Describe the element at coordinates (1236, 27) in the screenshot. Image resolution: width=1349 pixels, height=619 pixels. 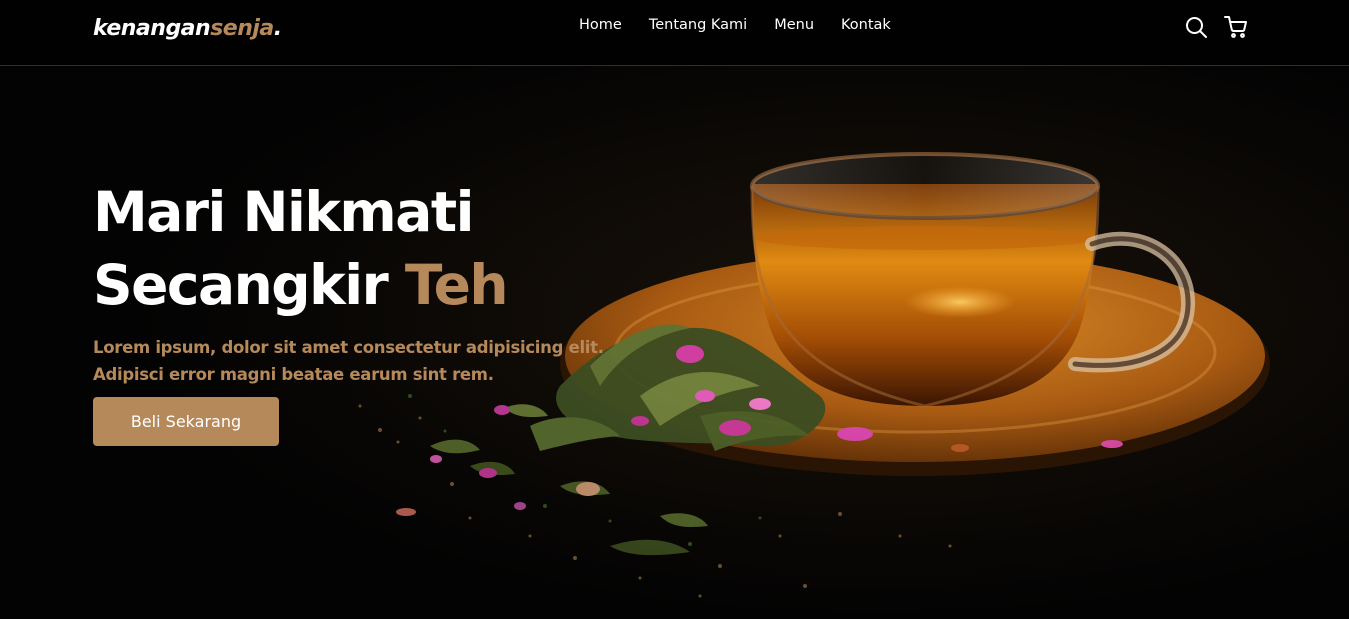
I see `shopping-cart-icon` at that location.